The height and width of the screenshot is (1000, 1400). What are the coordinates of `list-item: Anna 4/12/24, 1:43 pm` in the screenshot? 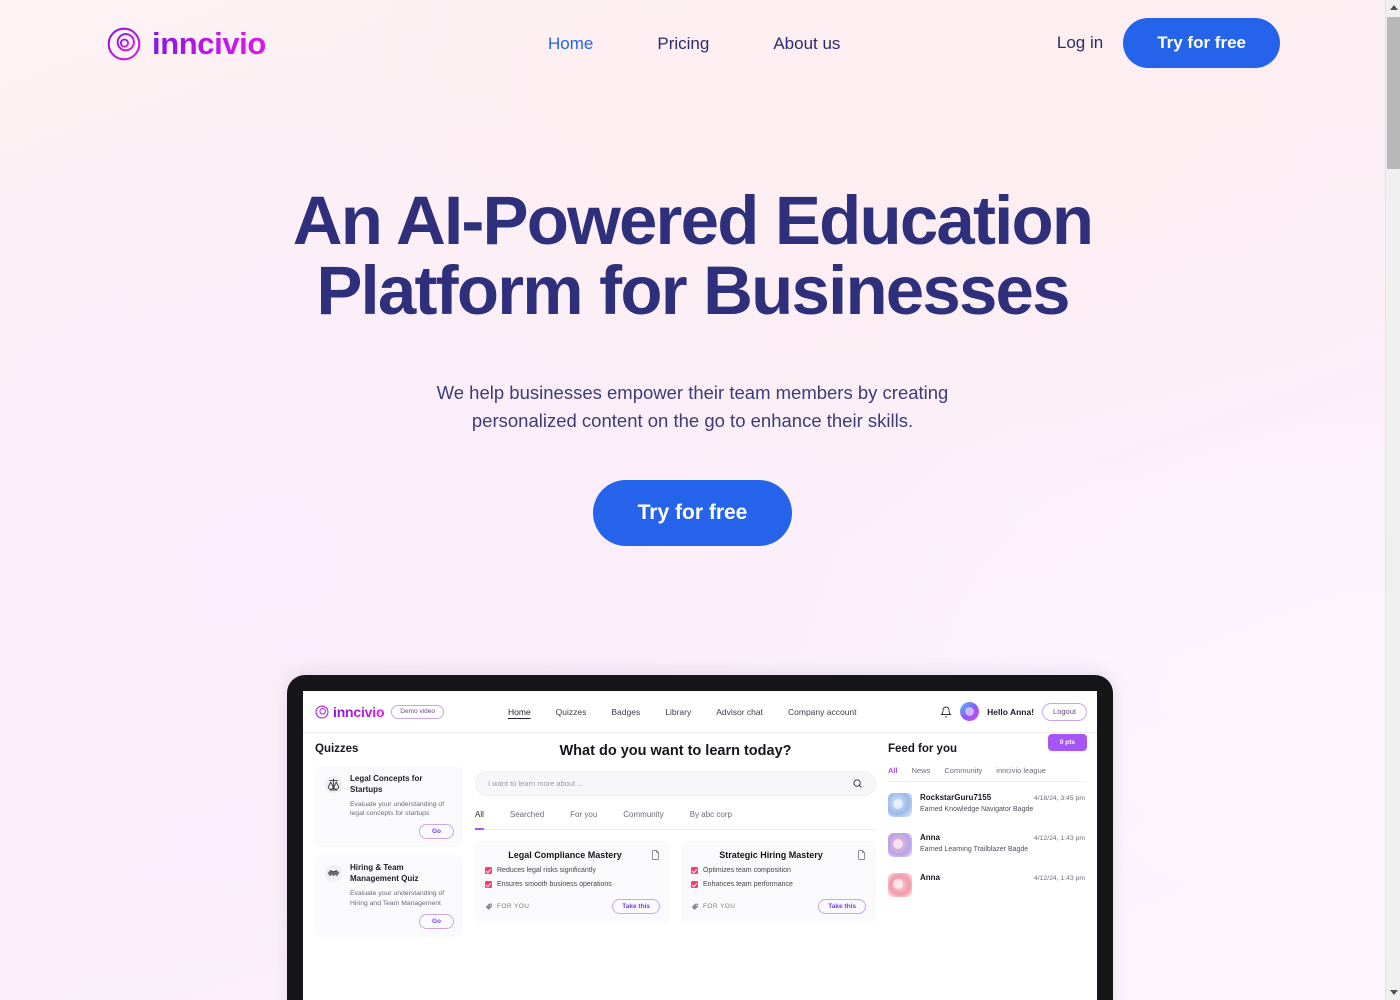 It's located at (986, 884).